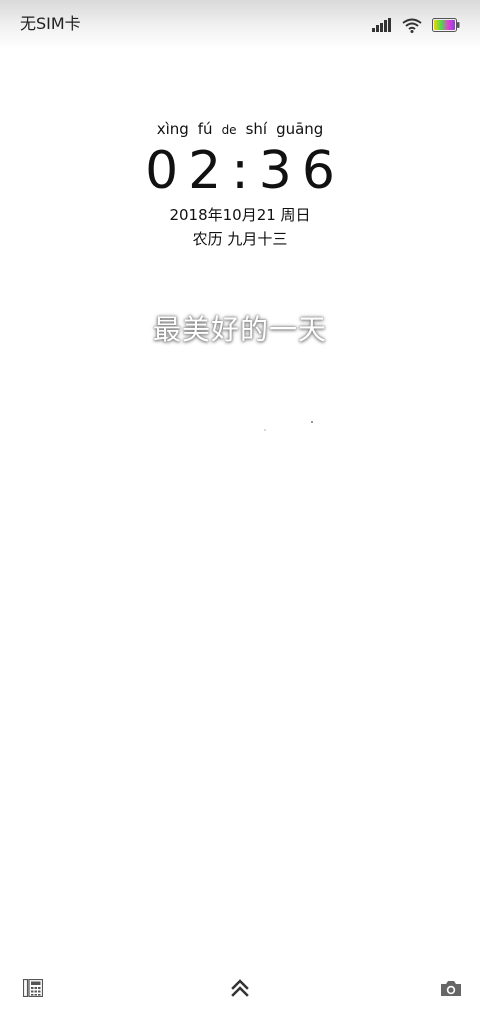 The image size is (480, 1013). What do you see at coordinates (33, 988) in the screenshot?
I see `phone-dialer-icon` at bounding box center [33, 988].